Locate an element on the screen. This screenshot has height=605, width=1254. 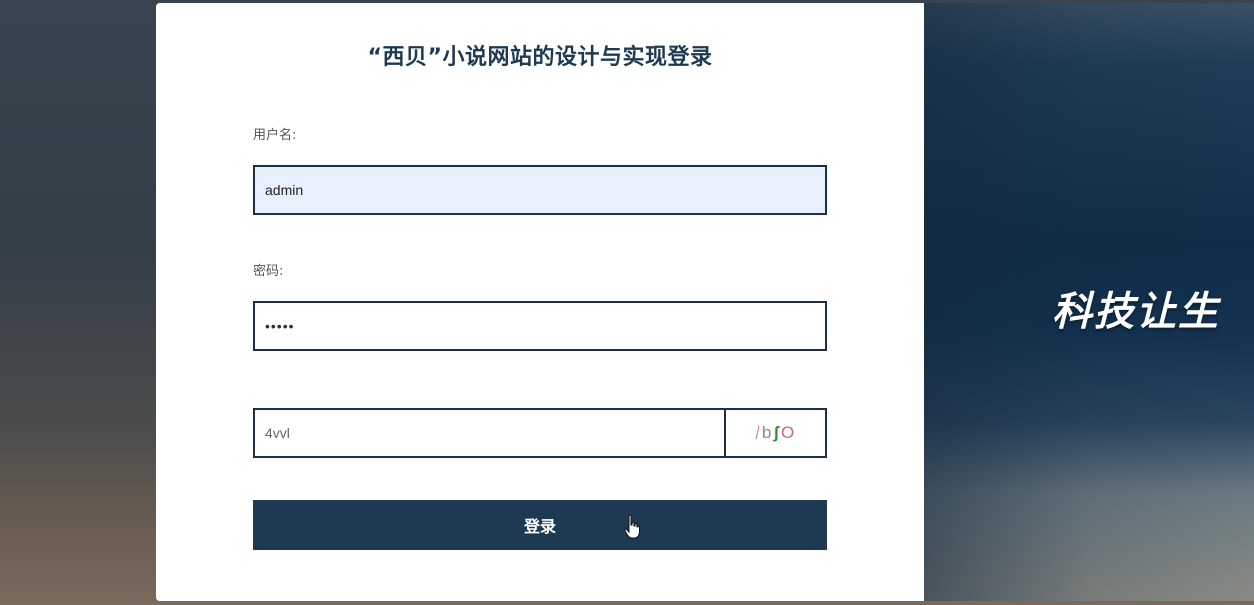
captcha-input is located at coordinates (490, 433).